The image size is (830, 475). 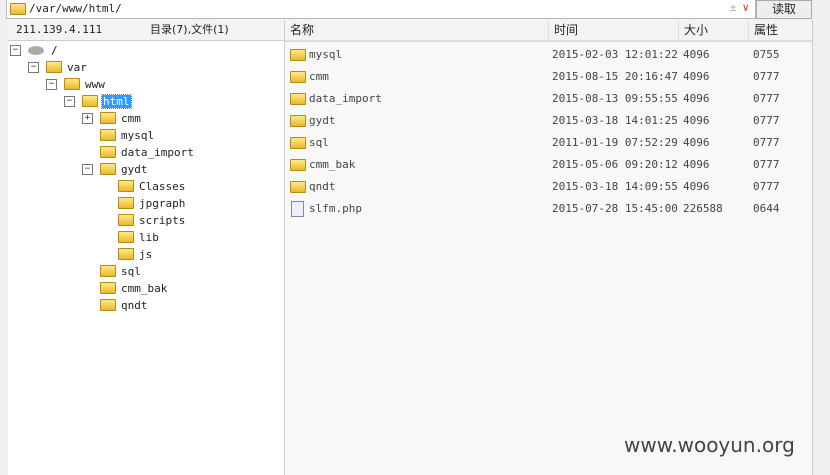 What do you see at coordinates (381, 9) in the screenshot?
I see `address-bar: /var/www/html/ ± ∨` at bounding box center [381, 9].